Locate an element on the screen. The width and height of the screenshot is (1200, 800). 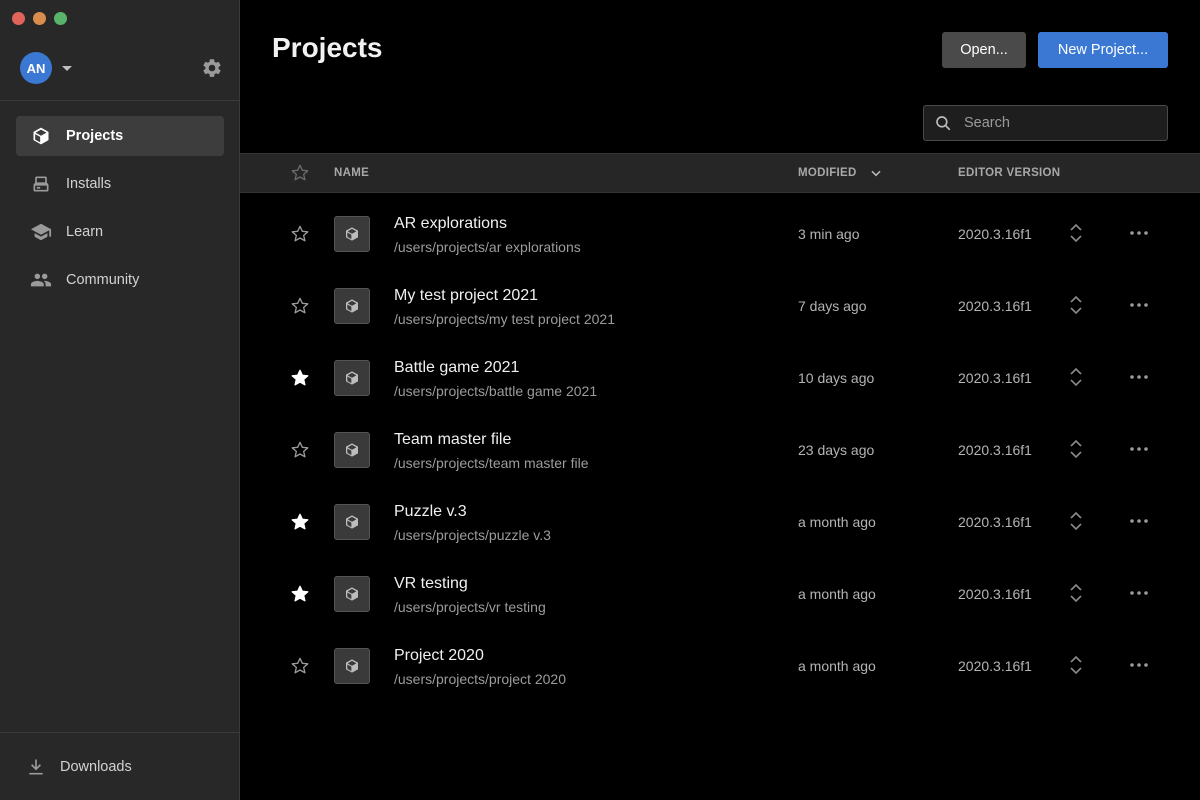
project-name: Puzzle v.3 is located at coordinates (430, 512).